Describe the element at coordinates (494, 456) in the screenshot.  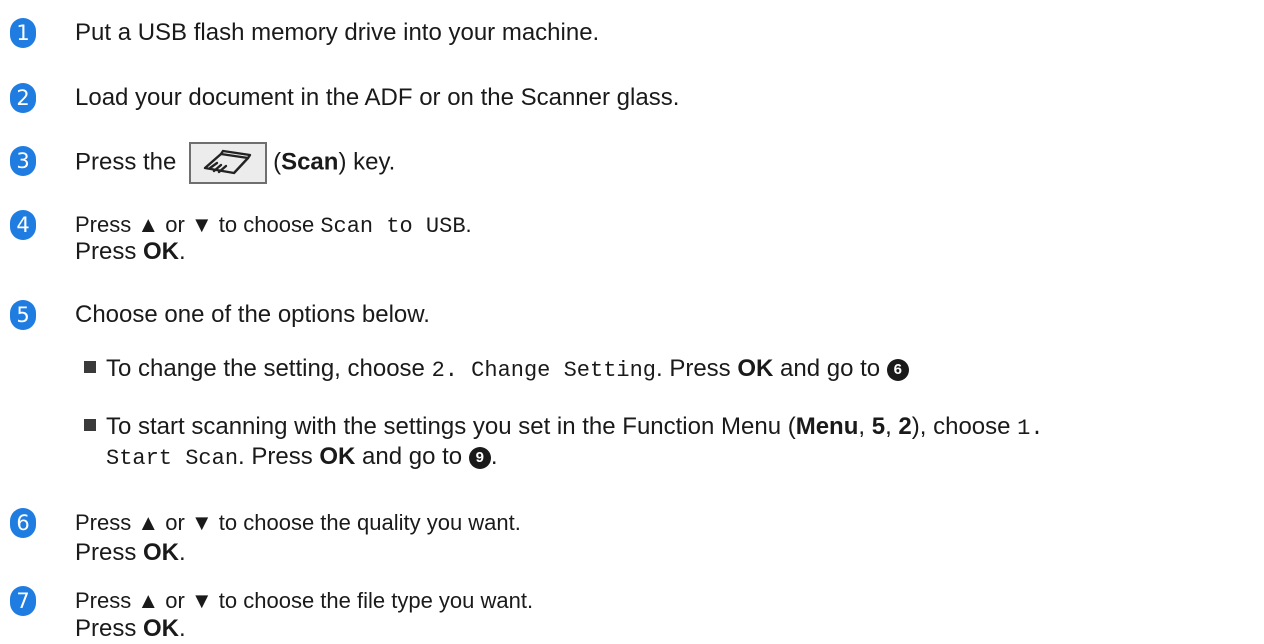
I see `option-text: .` at that location.